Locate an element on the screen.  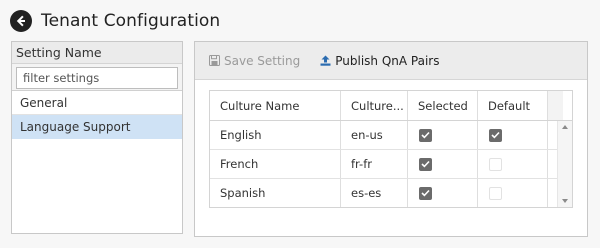
grid-header-row: Culture Name Culture... Selected Default is located at coordinates (391, 106).